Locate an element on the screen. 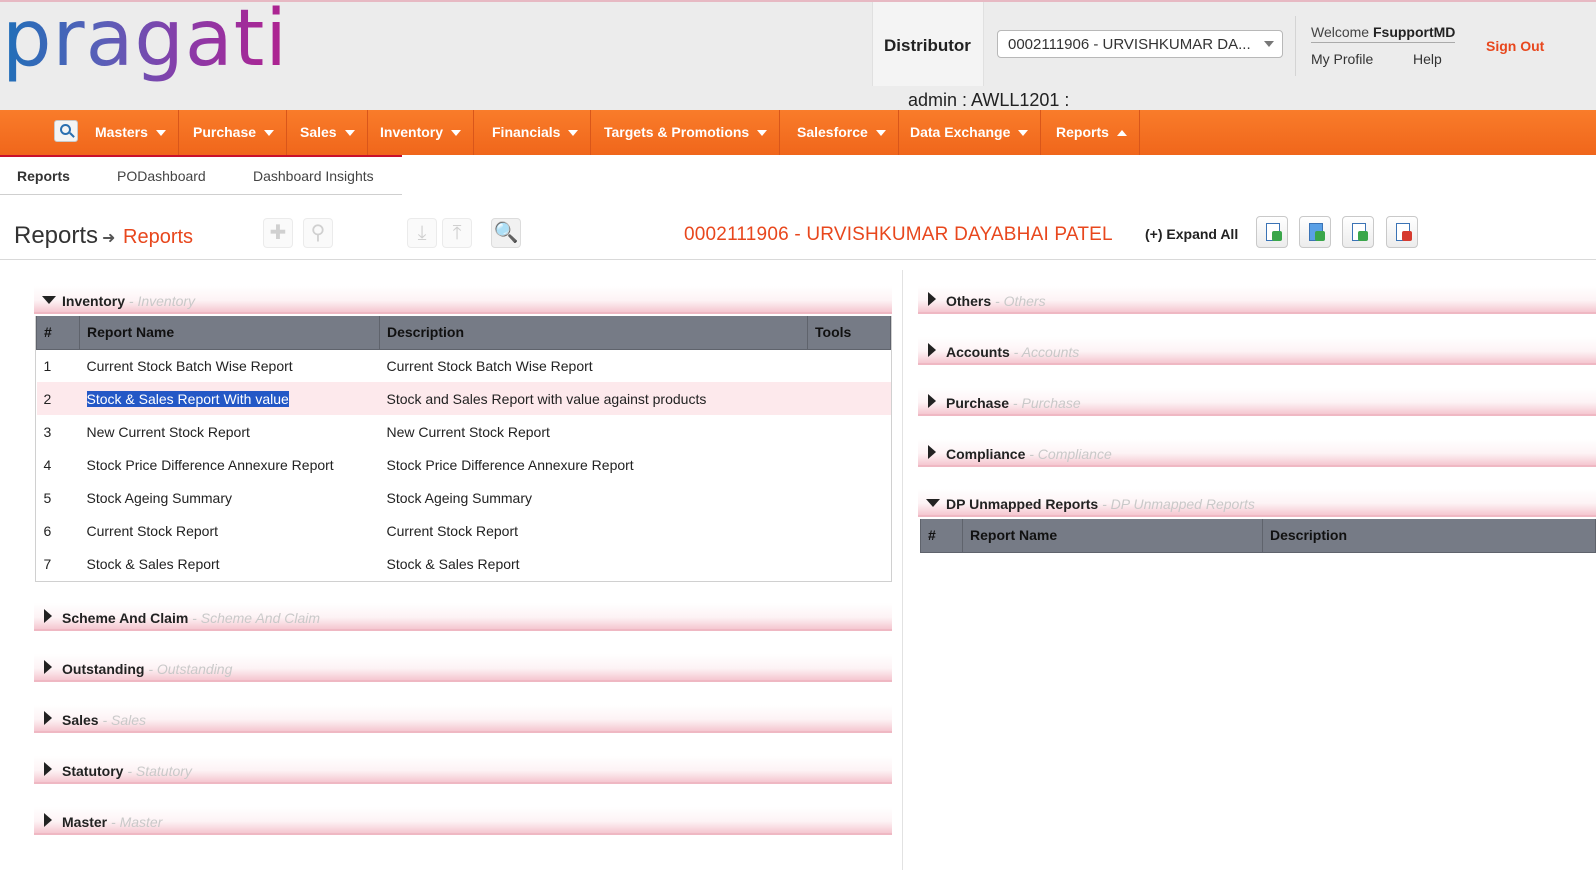  page-title: Reports is located at coordinates (56, 235).